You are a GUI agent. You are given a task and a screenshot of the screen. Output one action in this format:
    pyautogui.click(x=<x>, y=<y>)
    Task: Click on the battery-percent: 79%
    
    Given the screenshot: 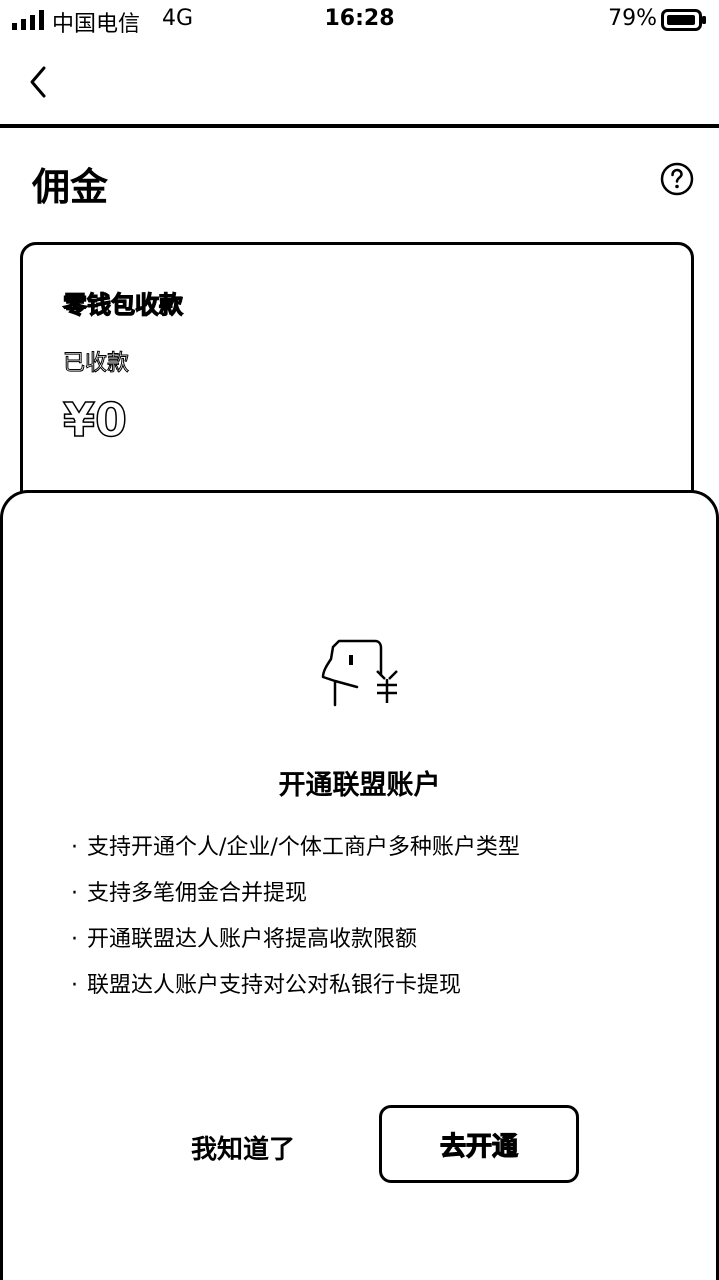 What is the action you would take?
    pyautogui.click(x=632, y=18)
    